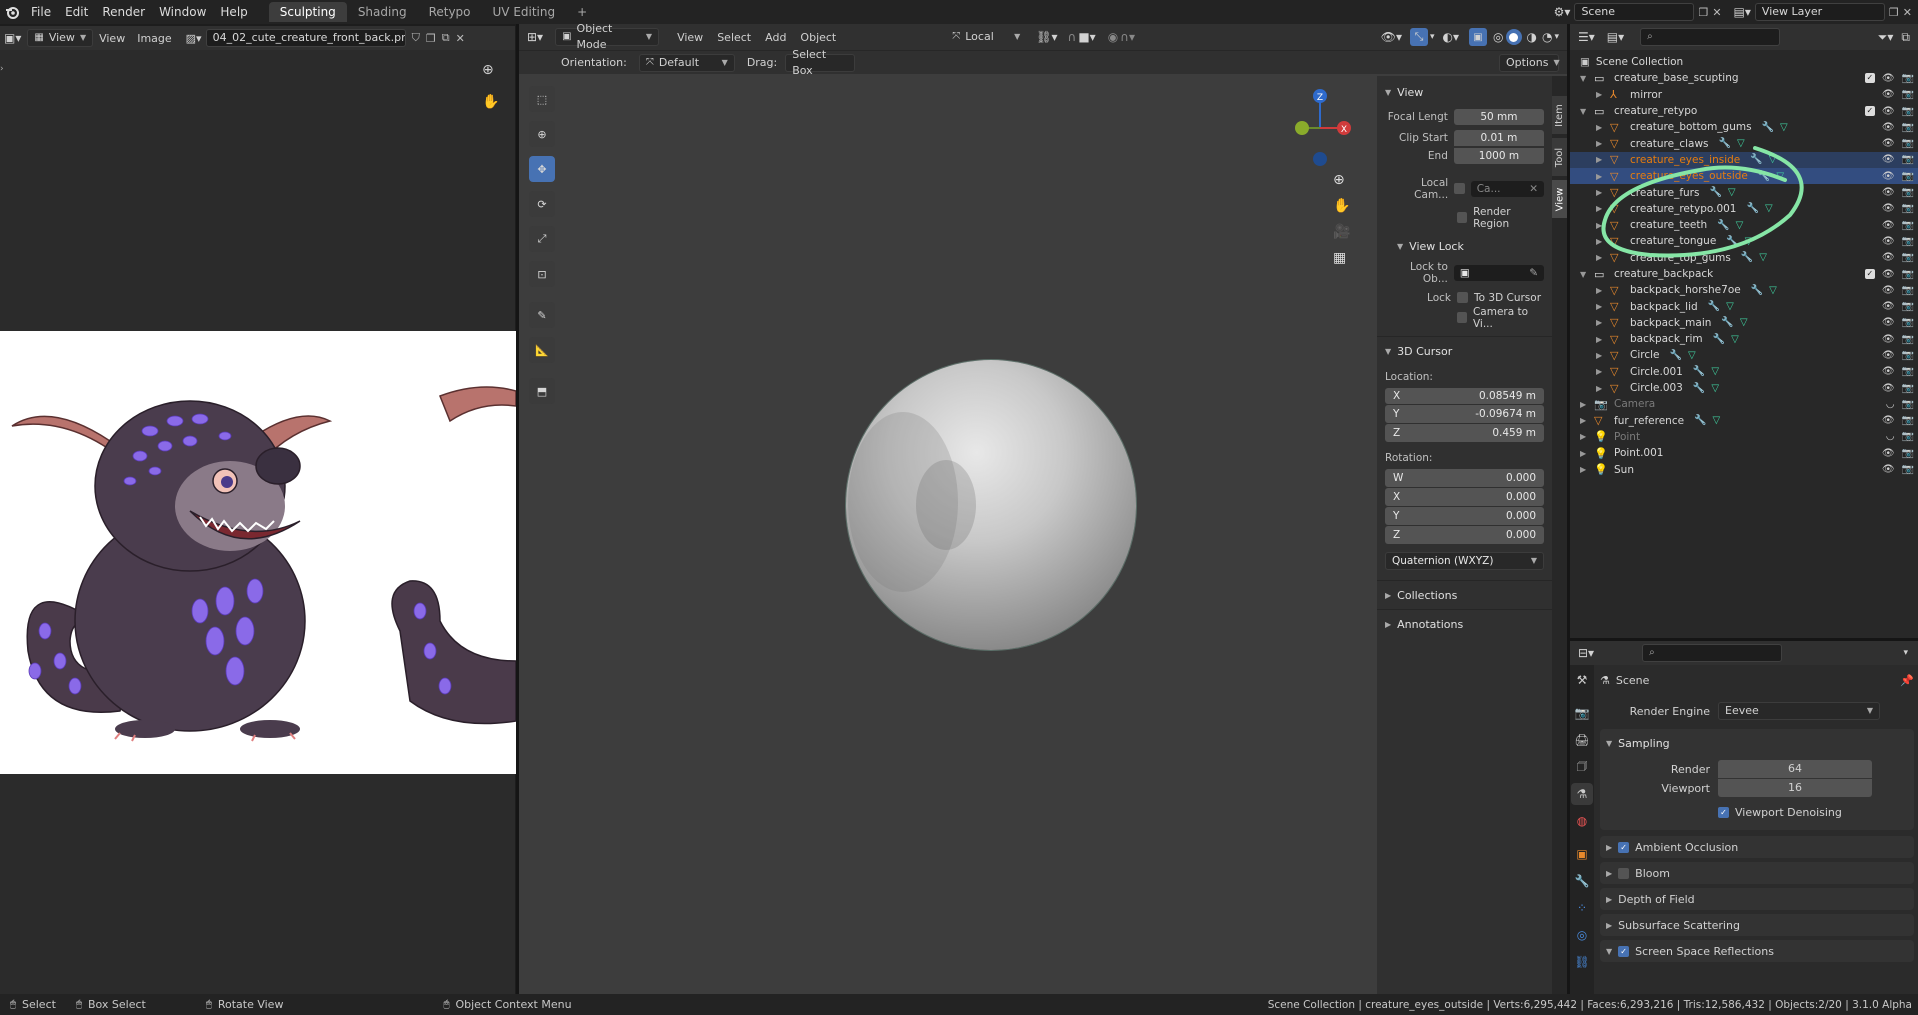  What do you see at coordinates (123, 12) in the screenshot?
I see `menu-render: Render` at bounding box center [123, 12].